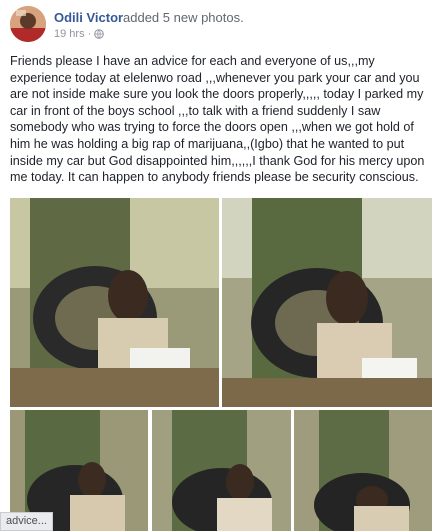  Describe the element at coordinates (69, 34) in the screenshot. I see `post-timestamp: 19 hrs` at that location.